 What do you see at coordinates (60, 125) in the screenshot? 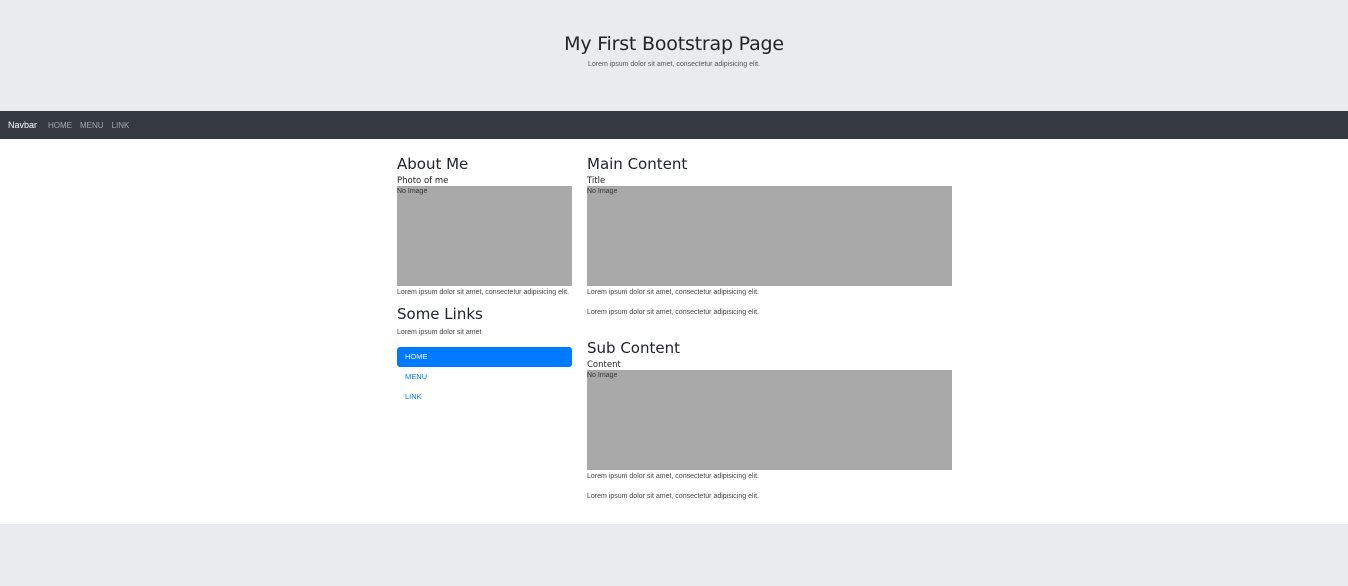
I see `nav-link-home: HOME` at bounding box center [60, 125].